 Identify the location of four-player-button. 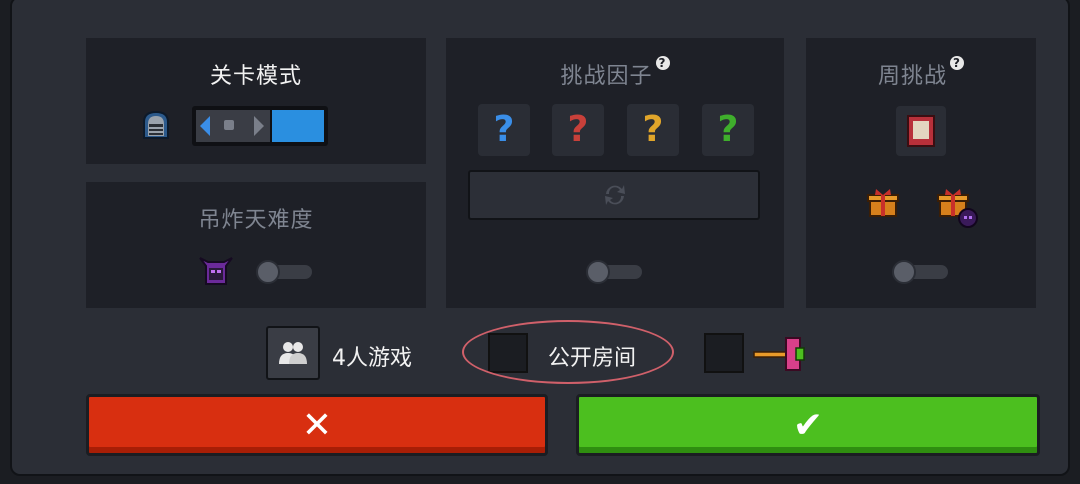
(293, 353).